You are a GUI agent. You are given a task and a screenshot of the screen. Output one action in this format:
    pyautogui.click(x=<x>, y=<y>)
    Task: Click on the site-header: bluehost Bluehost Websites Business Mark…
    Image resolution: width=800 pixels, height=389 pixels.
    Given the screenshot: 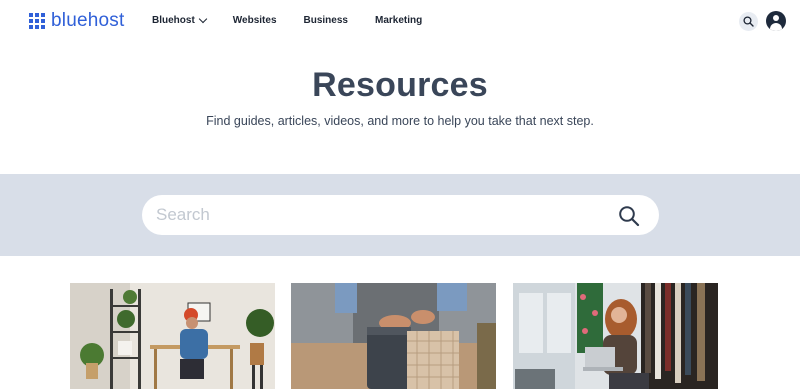 What is the action you would take?
    pyautogui.click(x=400, y=22)
    